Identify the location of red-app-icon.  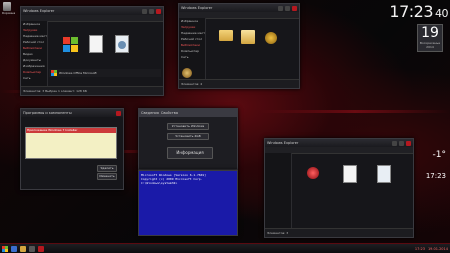
(315, 176).